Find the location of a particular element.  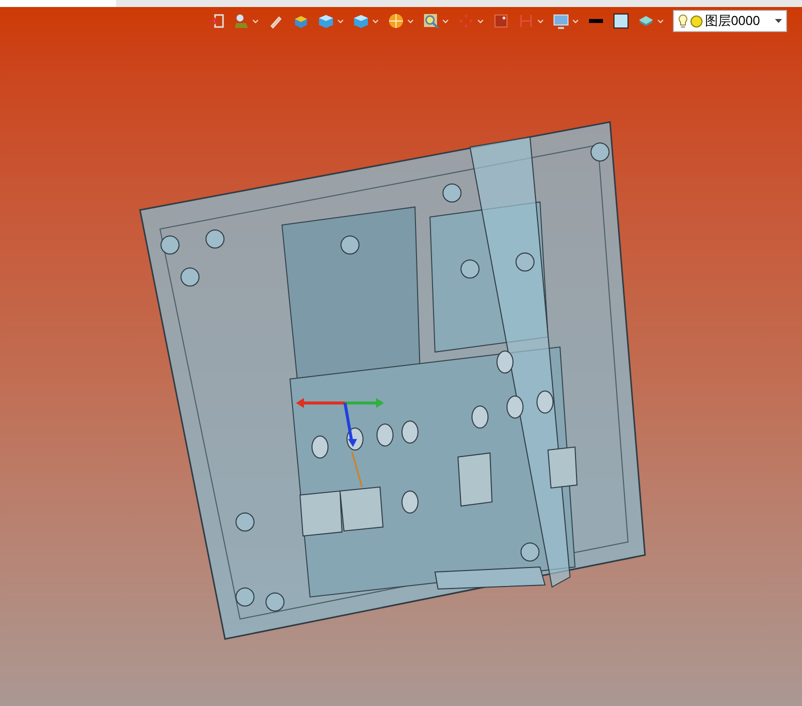

circle-icon is located at coordinates (696, 21).